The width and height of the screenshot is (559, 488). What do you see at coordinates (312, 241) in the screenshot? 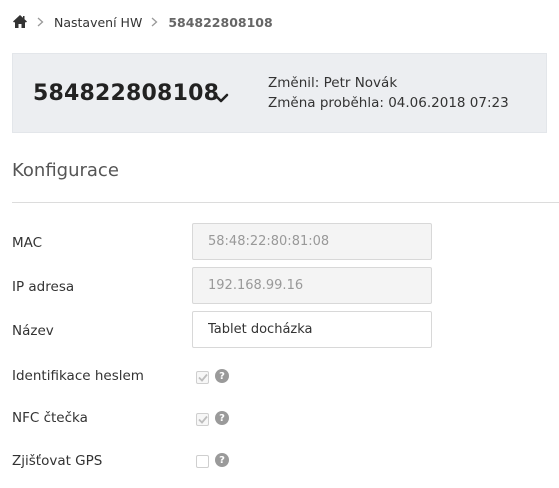
I see `mac-field` at bounding box center [312, 241].